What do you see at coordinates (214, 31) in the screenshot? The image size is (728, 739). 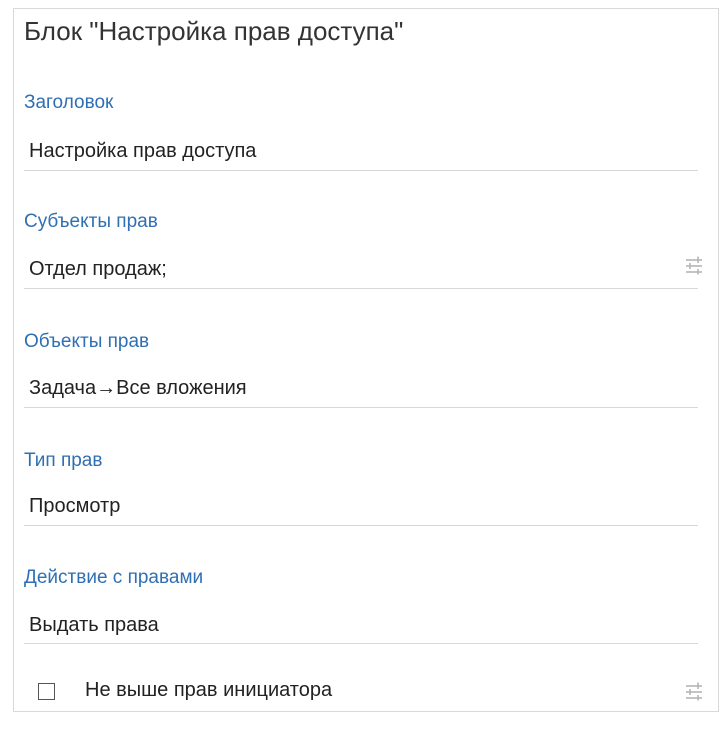 I see `block-title: Блок "Настройка прав доступа"` at bounding box center [214, 31].